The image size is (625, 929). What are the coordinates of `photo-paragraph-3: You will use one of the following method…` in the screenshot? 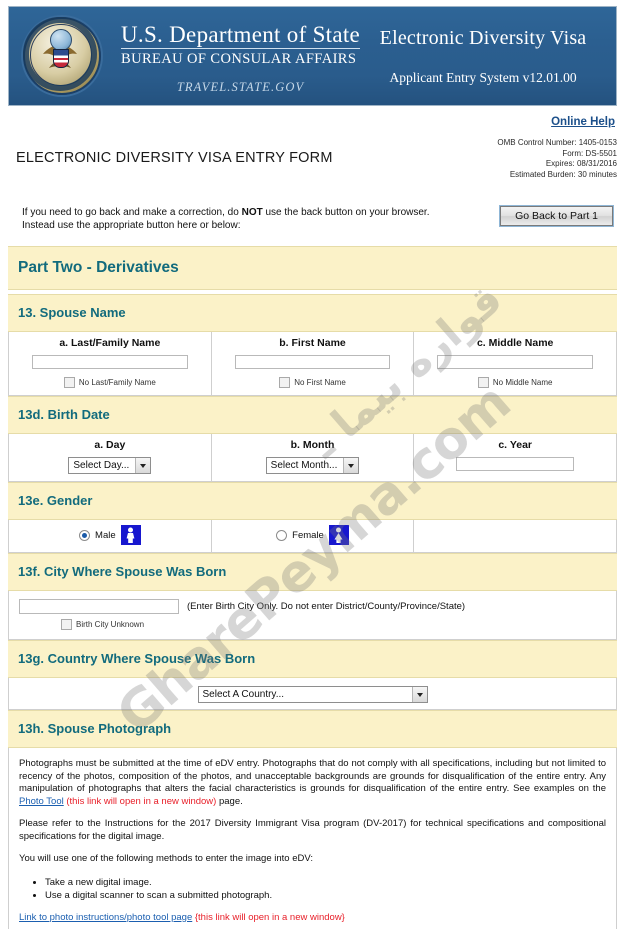 It's located at (166, 858).